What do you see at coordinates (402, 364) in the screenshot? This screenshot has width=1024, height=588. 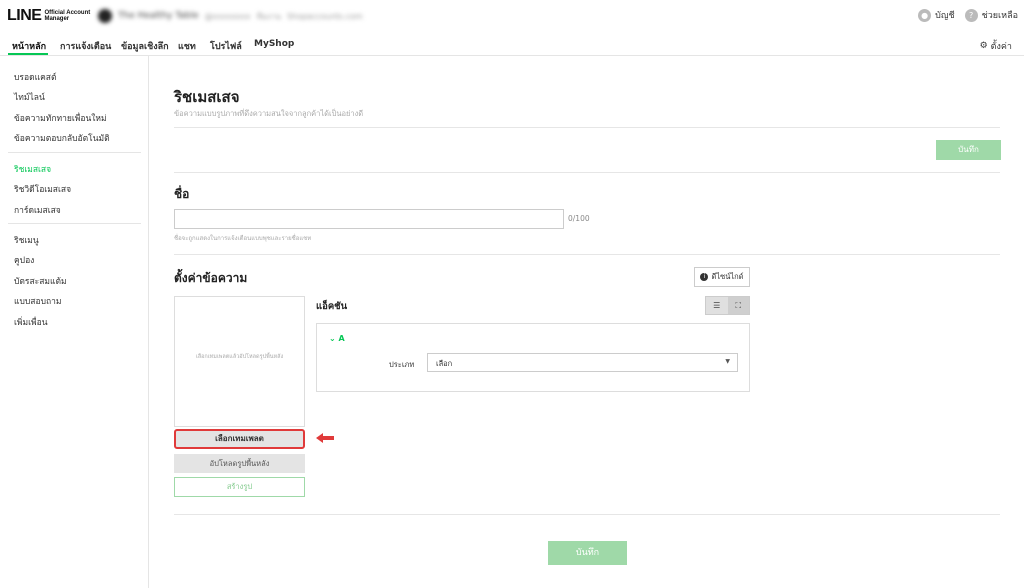 I see `type-label: ประเภท` at bounding box center [402, 364].